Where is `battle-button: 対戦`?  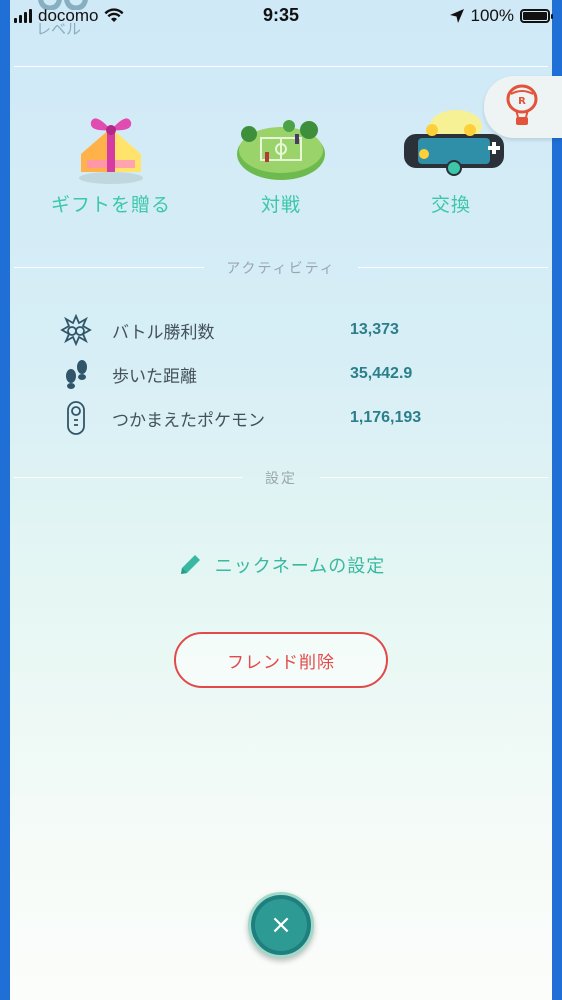 battle-button: 対戦 is located at coordinates (281, 162).